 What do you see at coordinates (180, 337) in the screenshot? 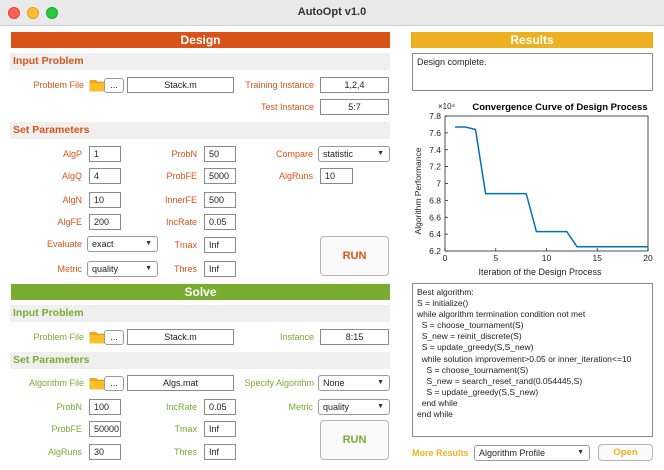
I see `solve-problem-file-field: Stack.m` at bounding box center [180, 337].